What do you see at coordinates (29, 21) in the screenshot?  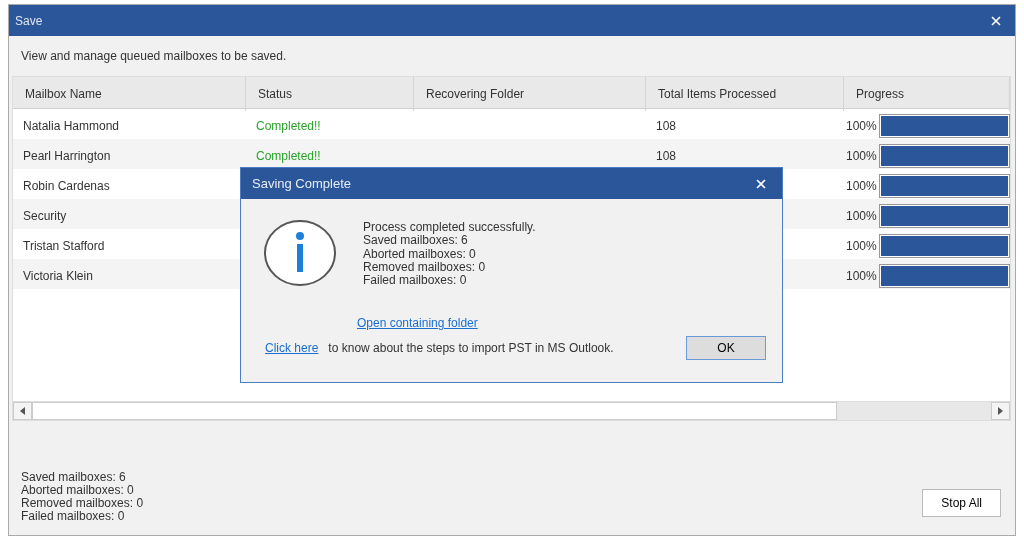 I see `window-title: Save` at bounding box center [29, 21].